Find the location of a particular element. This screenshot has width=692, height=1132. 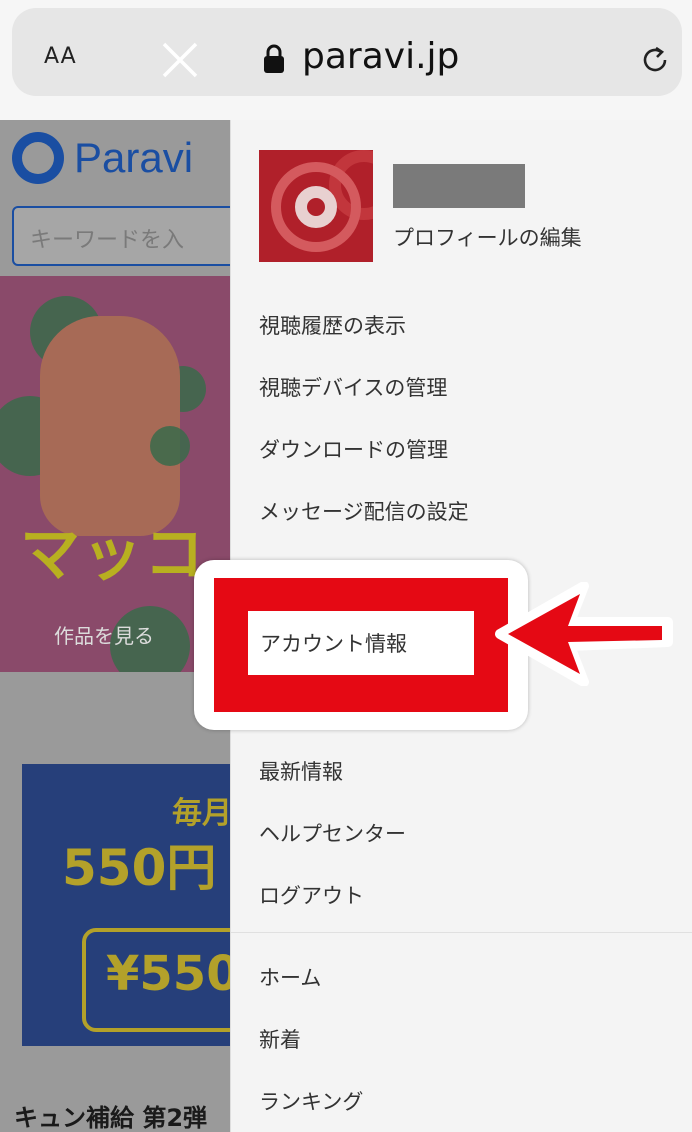

promo-ticket-text: ¥550 is located at coordinates (169, 974).